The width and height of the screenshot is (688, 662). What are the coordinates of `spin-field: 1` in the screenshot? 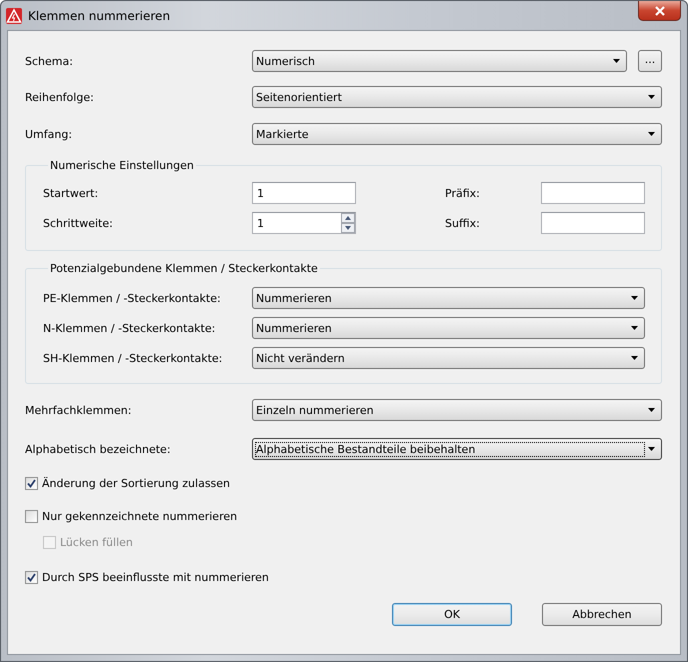 It's located at (304, 223).